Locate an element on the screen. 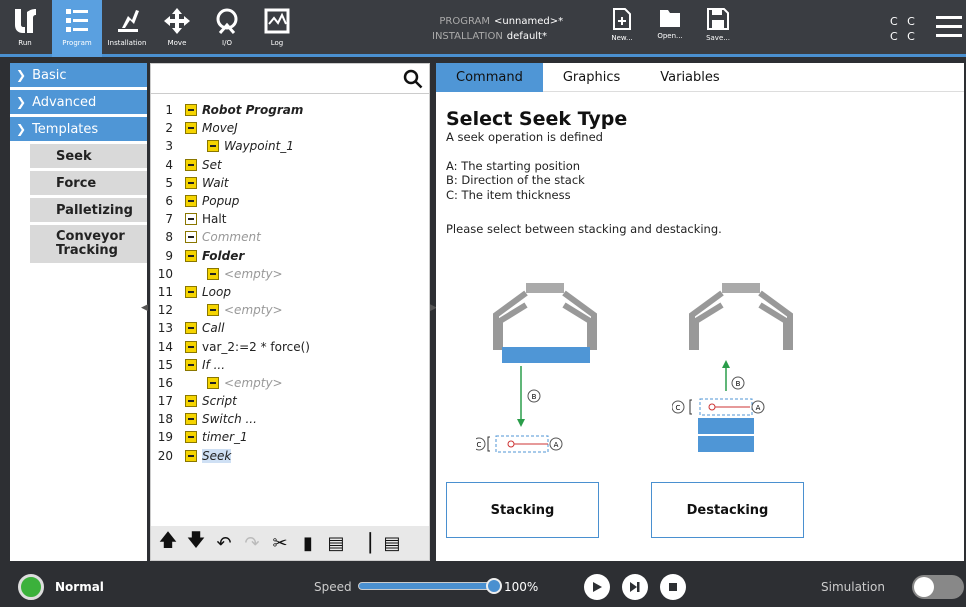 This screenshot has width=966, height=607. search-icon is located at coordinates (413, 79).